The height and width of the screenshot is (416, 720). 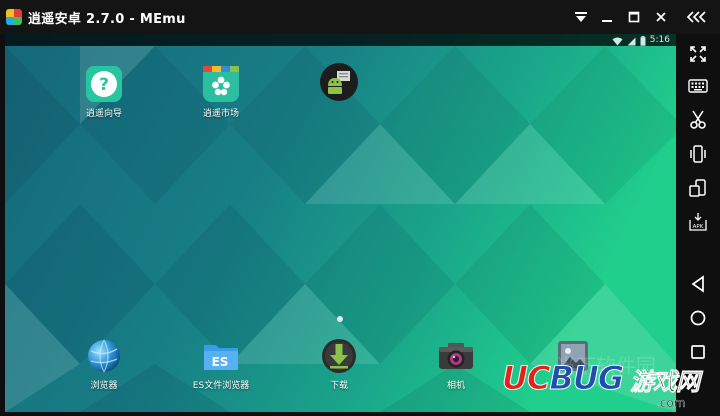 I want to click on svg-text: ES, so click(x=220, y=362).